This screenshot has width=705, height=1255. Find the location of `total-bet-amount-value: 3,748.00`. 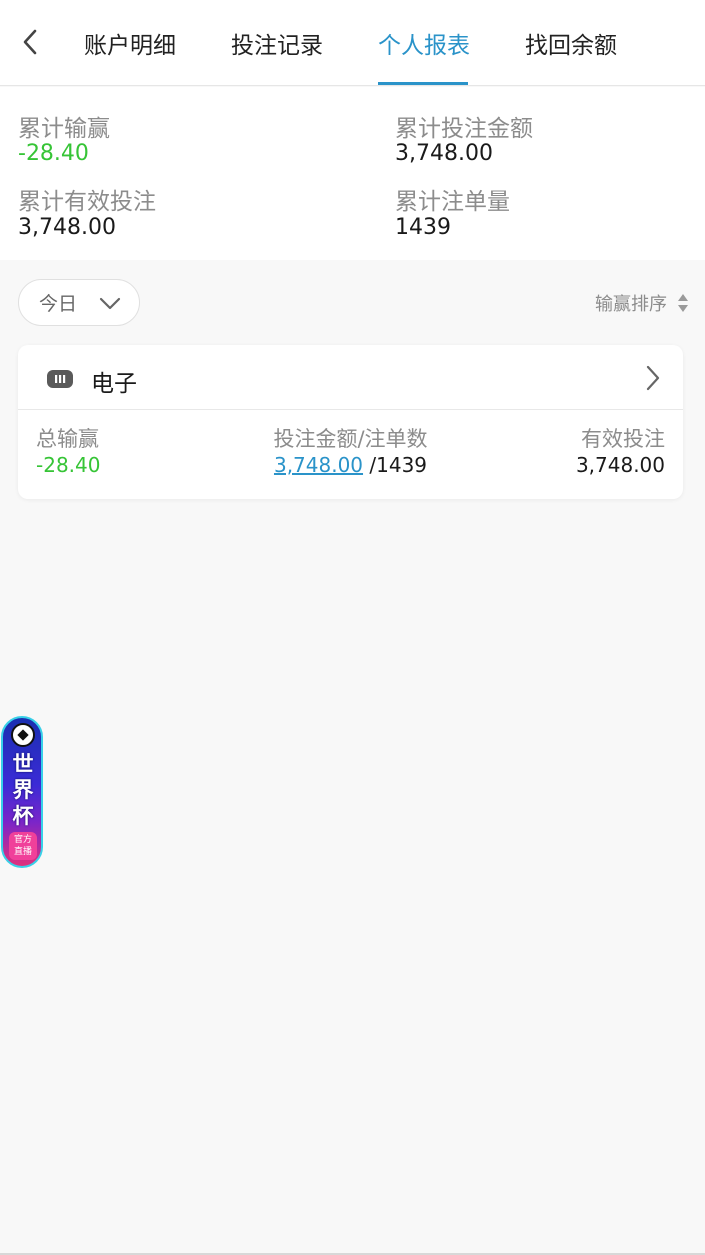

total-bet-amount-value: 3,748.00 is located at coordinates (444, 153).